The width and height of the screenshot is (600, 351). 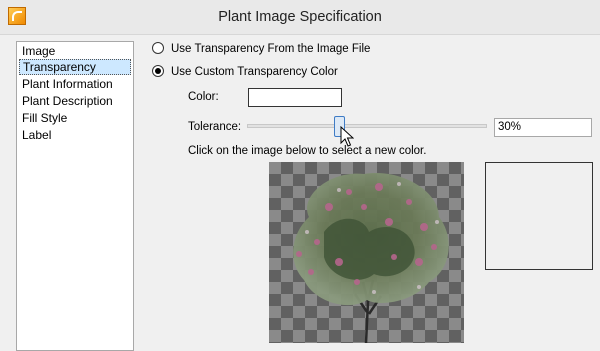 I want to click on tolerance-label: Tolerance:, so click(x=215, y=127).